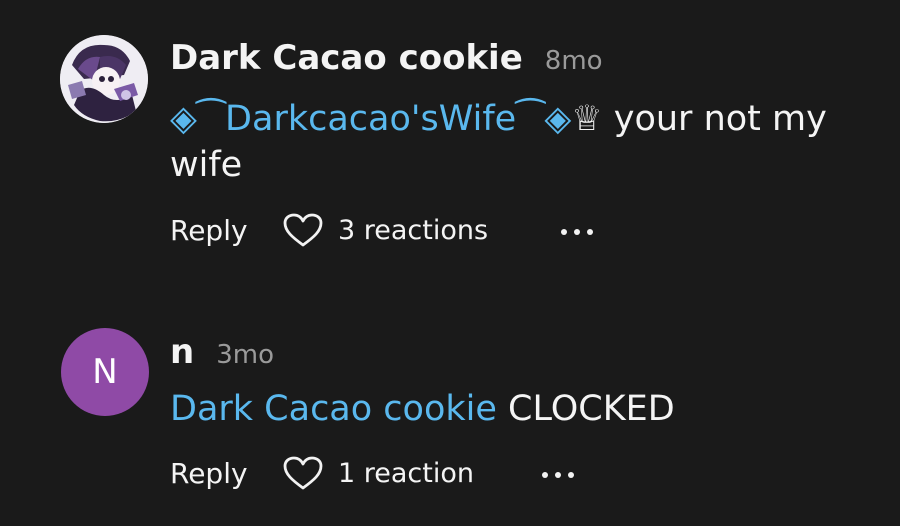  I want to click on comment-body: Dark Cacao cookie CLOCKED, so click(515, 409).